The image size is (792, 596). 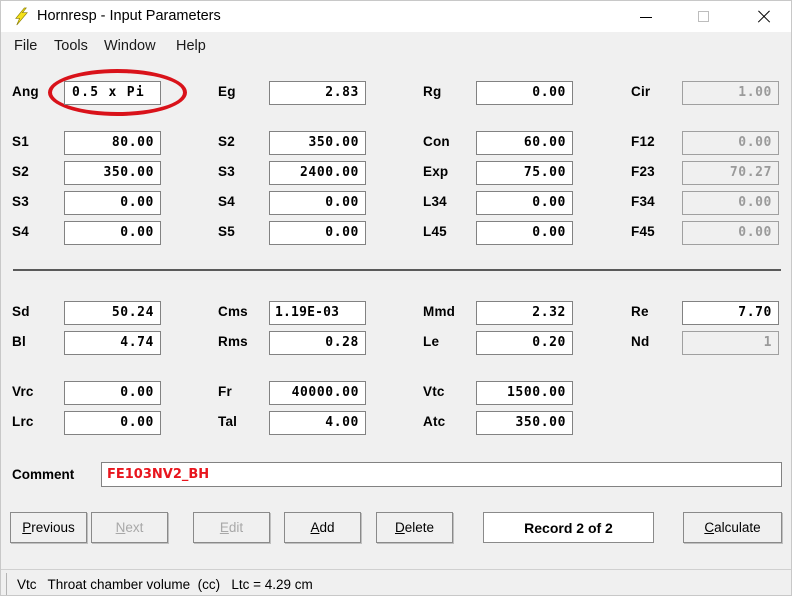 What do you see at coordinates (435, 201) in the screenshot?
I see `label-l34: L34` at bounding box center [435, 201].